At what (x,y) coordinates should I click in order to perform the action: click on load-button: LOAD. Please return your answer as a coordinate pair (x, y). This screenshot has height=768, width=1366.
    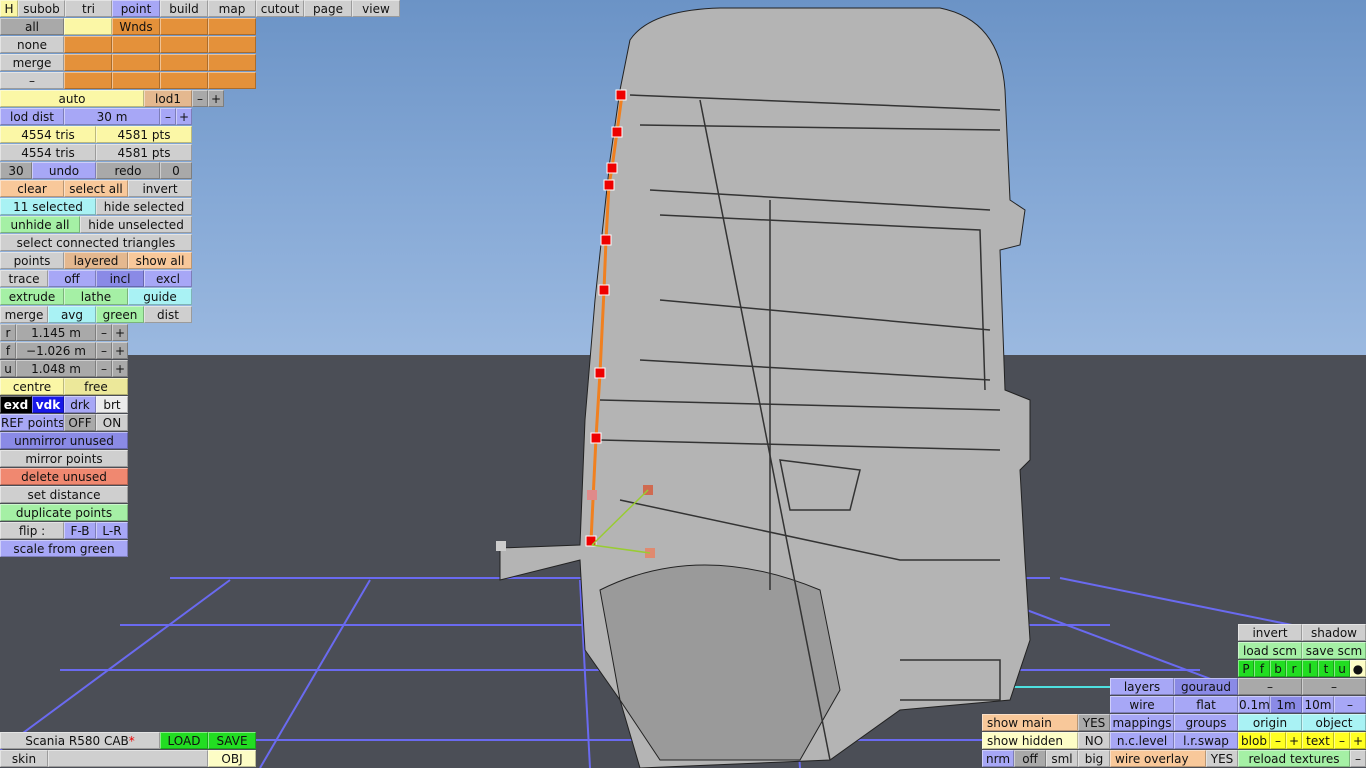
    Looking at the image, I should click on (184, 740).